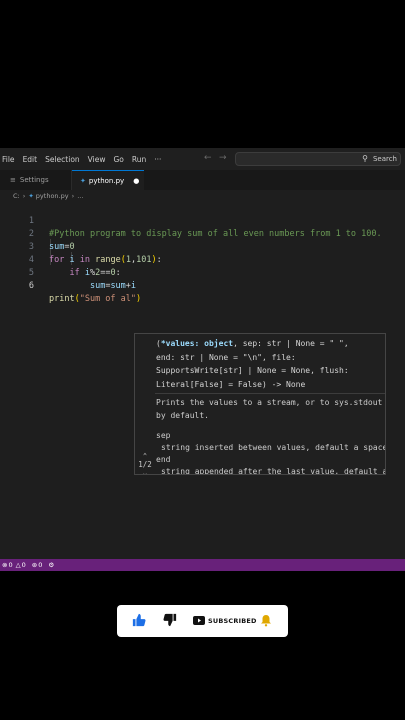 Image resolution: width=405 pixels, height=720 pixels. What do you see at coordinates (18, 565) in the screenshot?
I see `warning-icon: △` at bounding box center [18, 565].